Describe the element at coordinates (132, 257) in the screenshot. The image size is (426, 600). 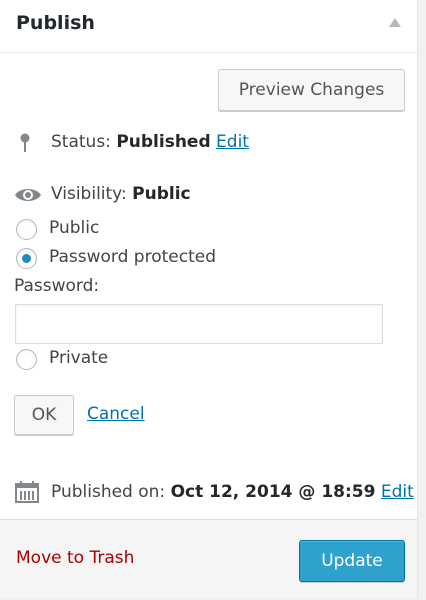
I see `radio-password-protected-label: Password protected` at that location.